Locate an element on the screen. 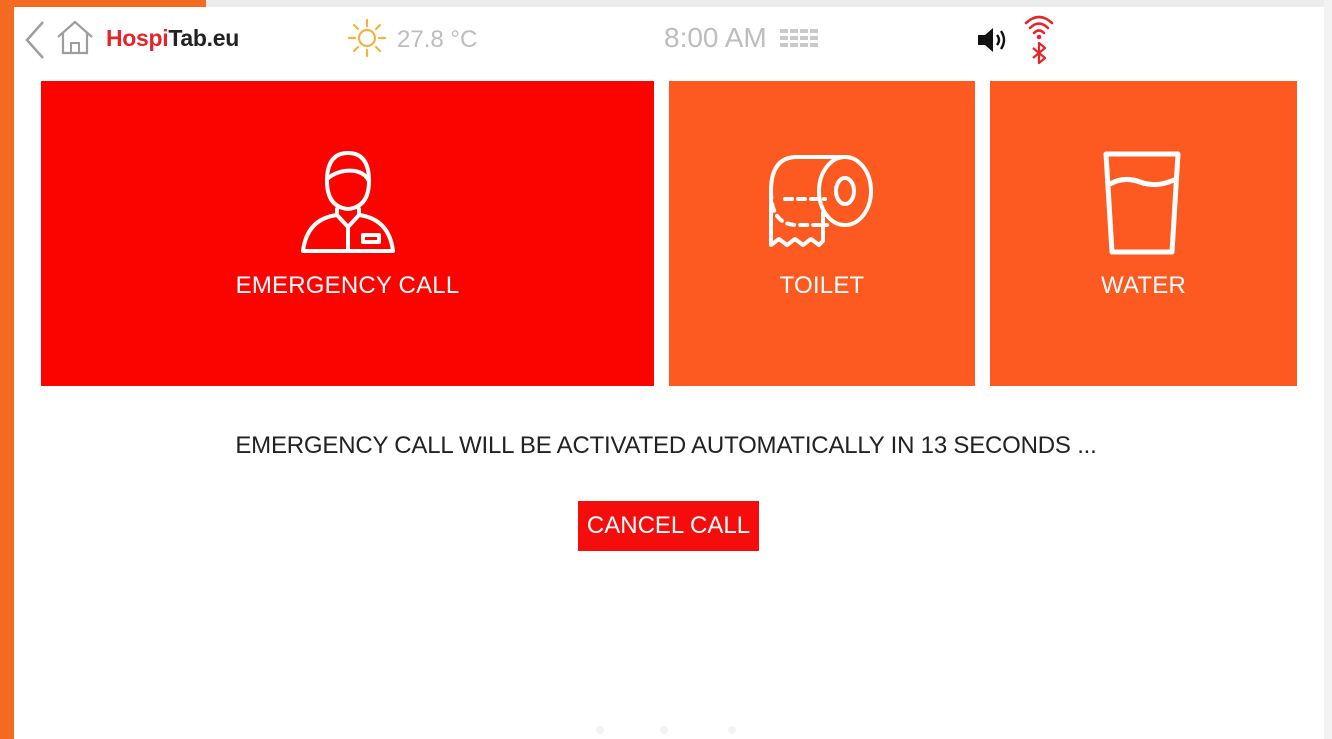 This screenshot has width=1332, height=739. bluetooth-icon is located at coordinates (1039, 53).